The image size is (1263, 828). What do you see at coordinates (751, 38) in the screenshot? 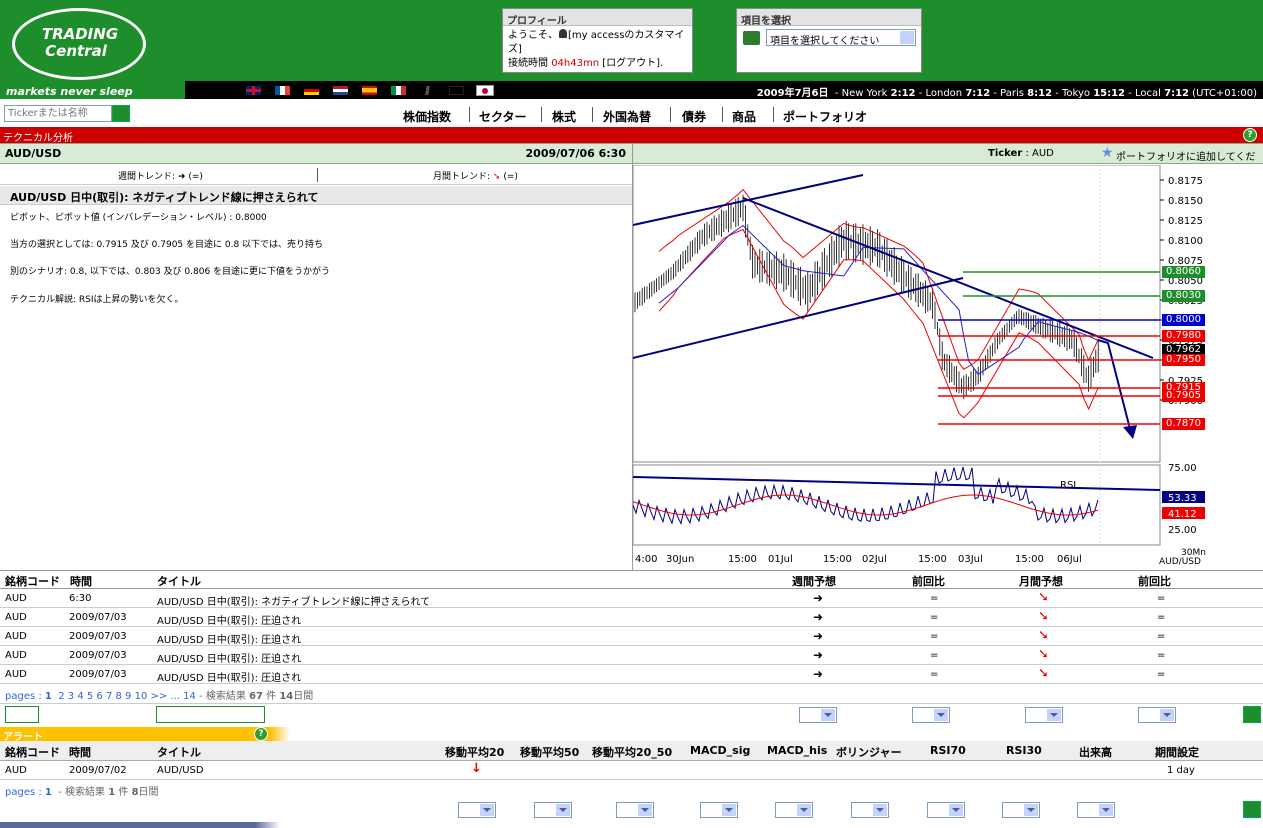
I see `book-icon` at bounding box center [751, 38].